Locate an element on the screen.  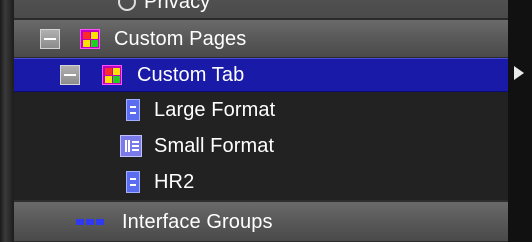
tree-item-label: Small Format is located at coordinates (214, 146).